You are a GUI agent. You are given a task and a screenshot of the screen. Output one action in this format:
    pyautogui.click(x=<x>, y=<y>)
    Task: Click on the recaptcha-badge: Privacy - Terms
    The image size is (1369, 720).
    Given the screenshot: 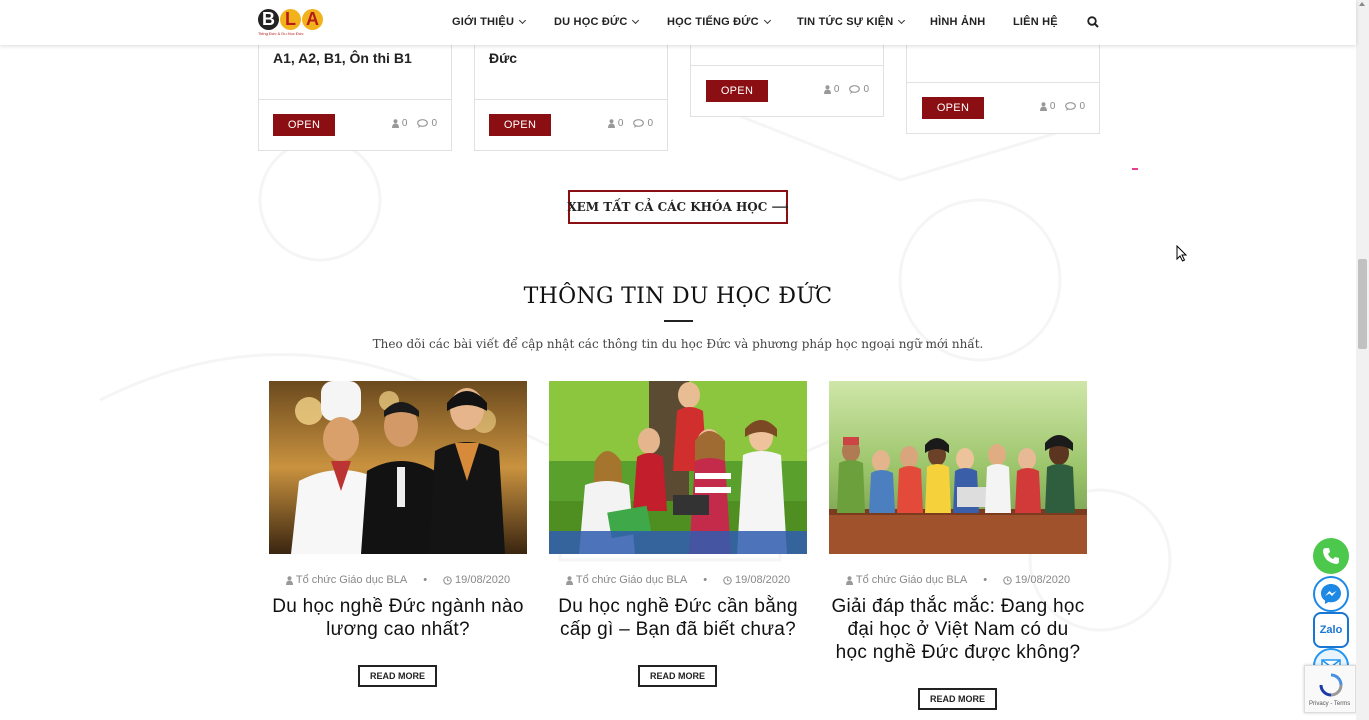 What is the action you would take?
    pyautogui.click(x=1330, y=689)
    